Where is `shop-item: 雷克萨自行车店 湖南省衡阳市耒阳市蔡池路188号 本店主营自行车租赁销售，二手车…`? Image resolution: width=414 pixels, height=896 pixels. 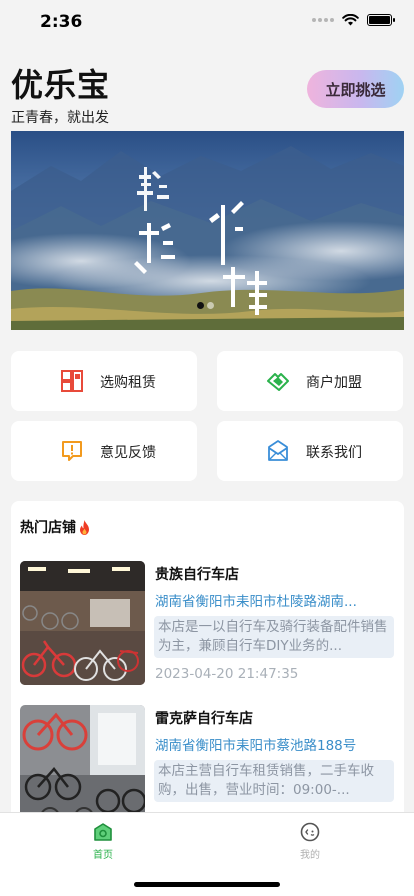 shop-item: 雷克萨自行车店 湖南省衡阳市耒阳市蔡池路188号 本店主营自行车租赁销售，二手车… is located at coordinates (209, 758).